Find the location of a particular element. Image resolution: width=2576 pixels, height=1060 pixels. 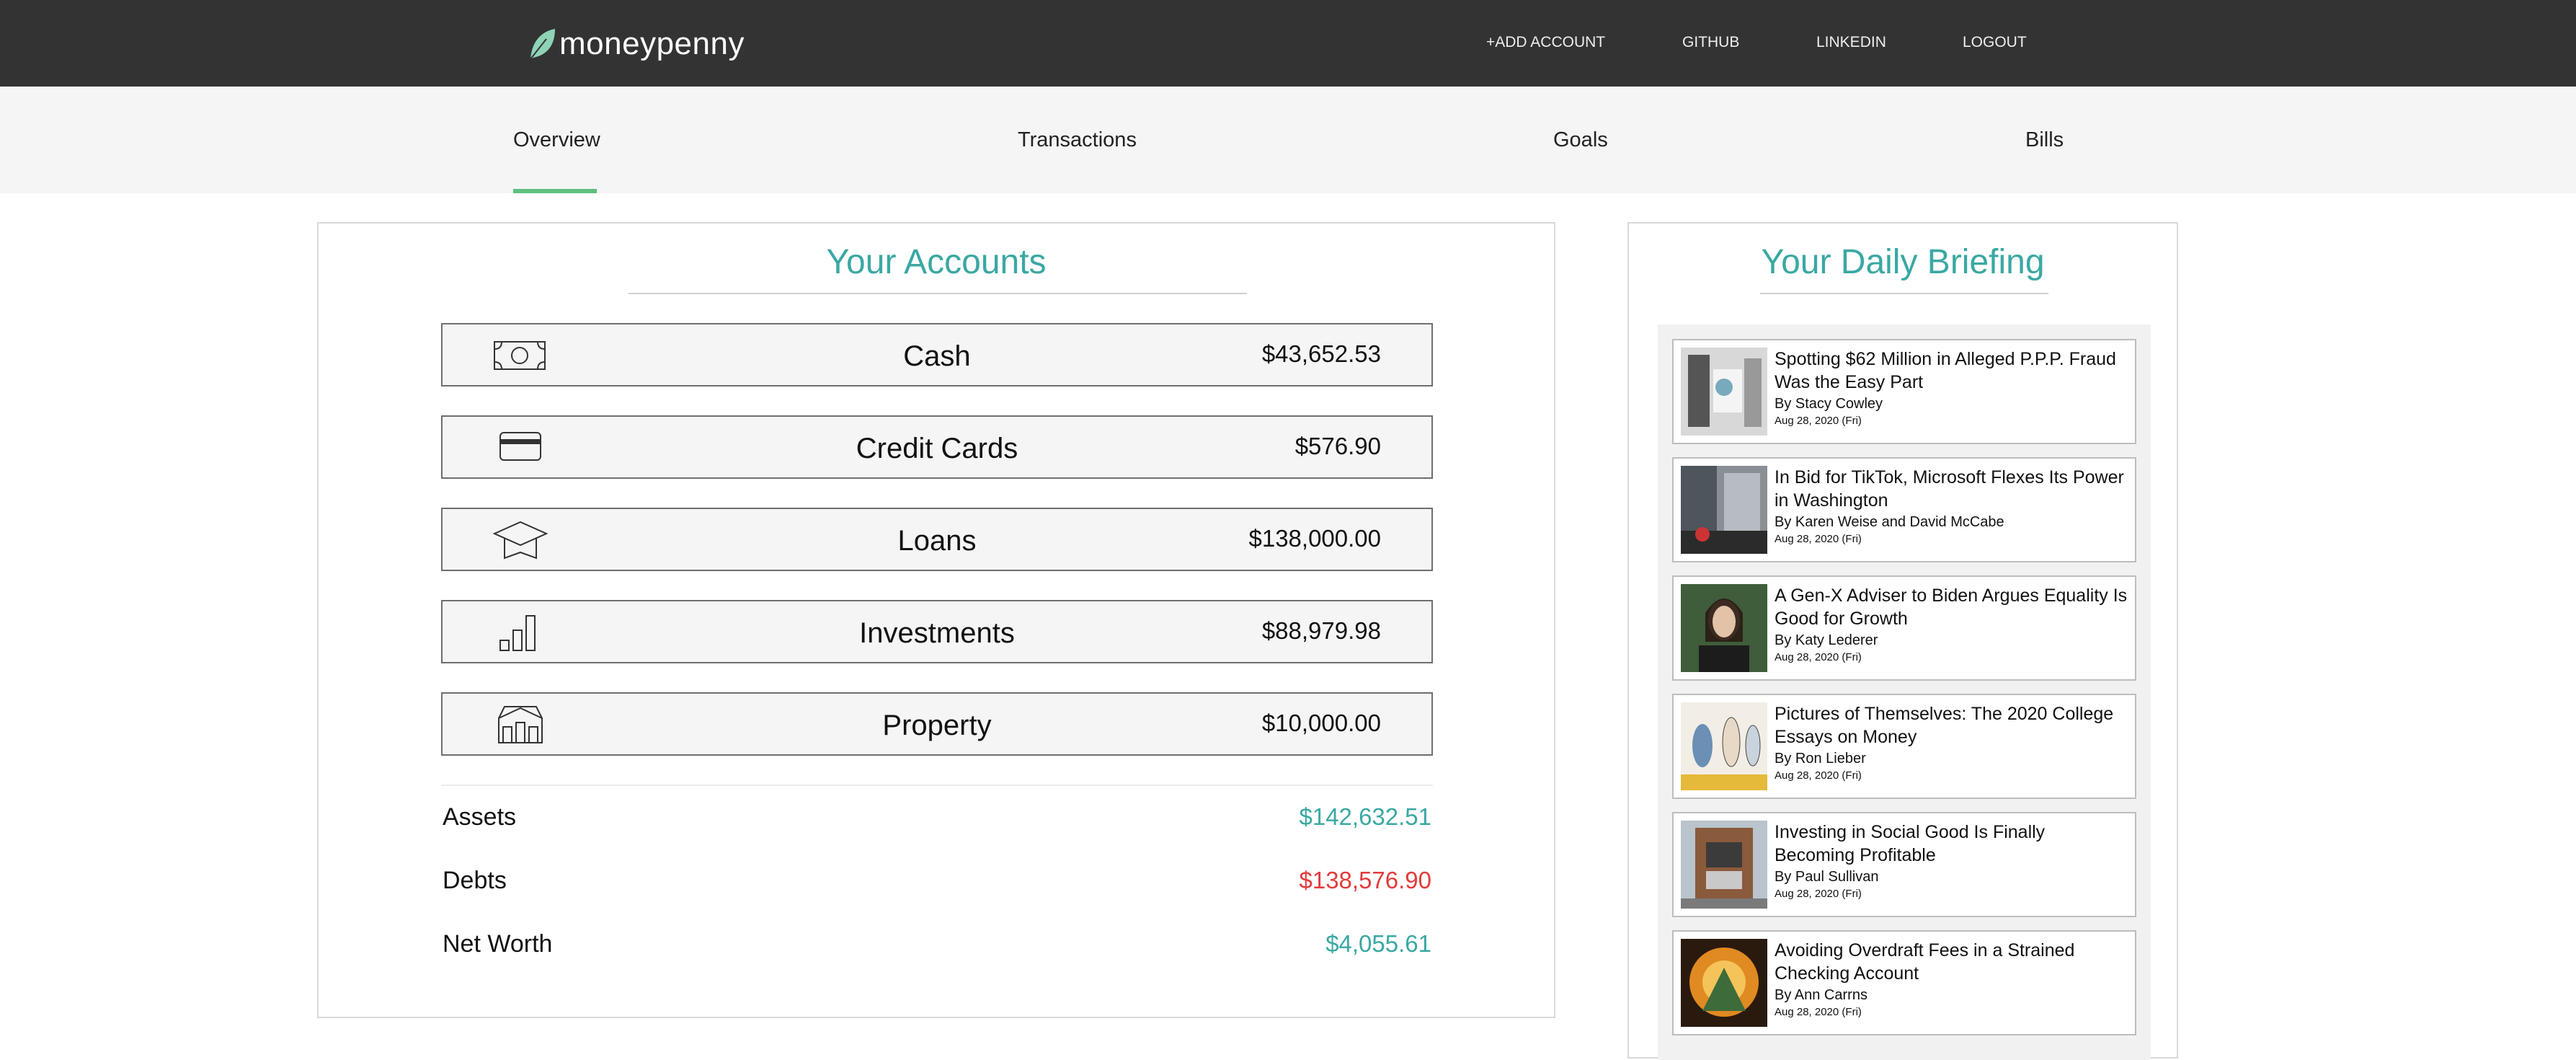

briefing-title-divider is located at coordinates (1904, 293).